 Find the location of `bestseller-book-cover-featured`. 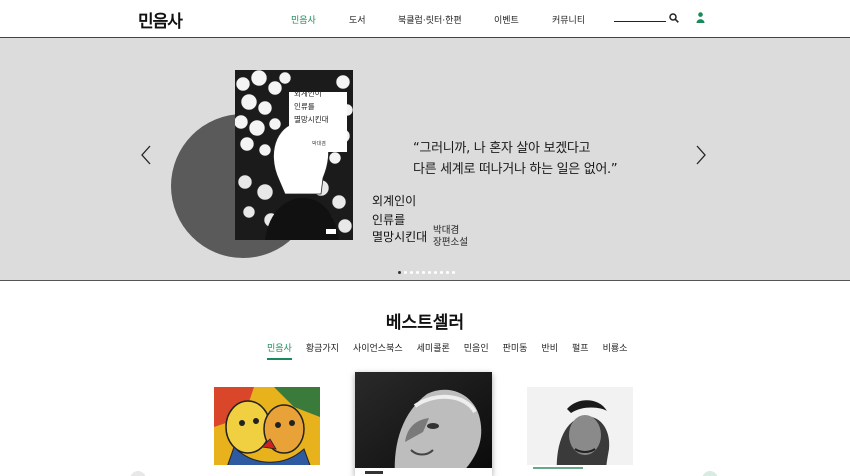

bestseller-book-cover-featured is located at coordinates (423, 424).